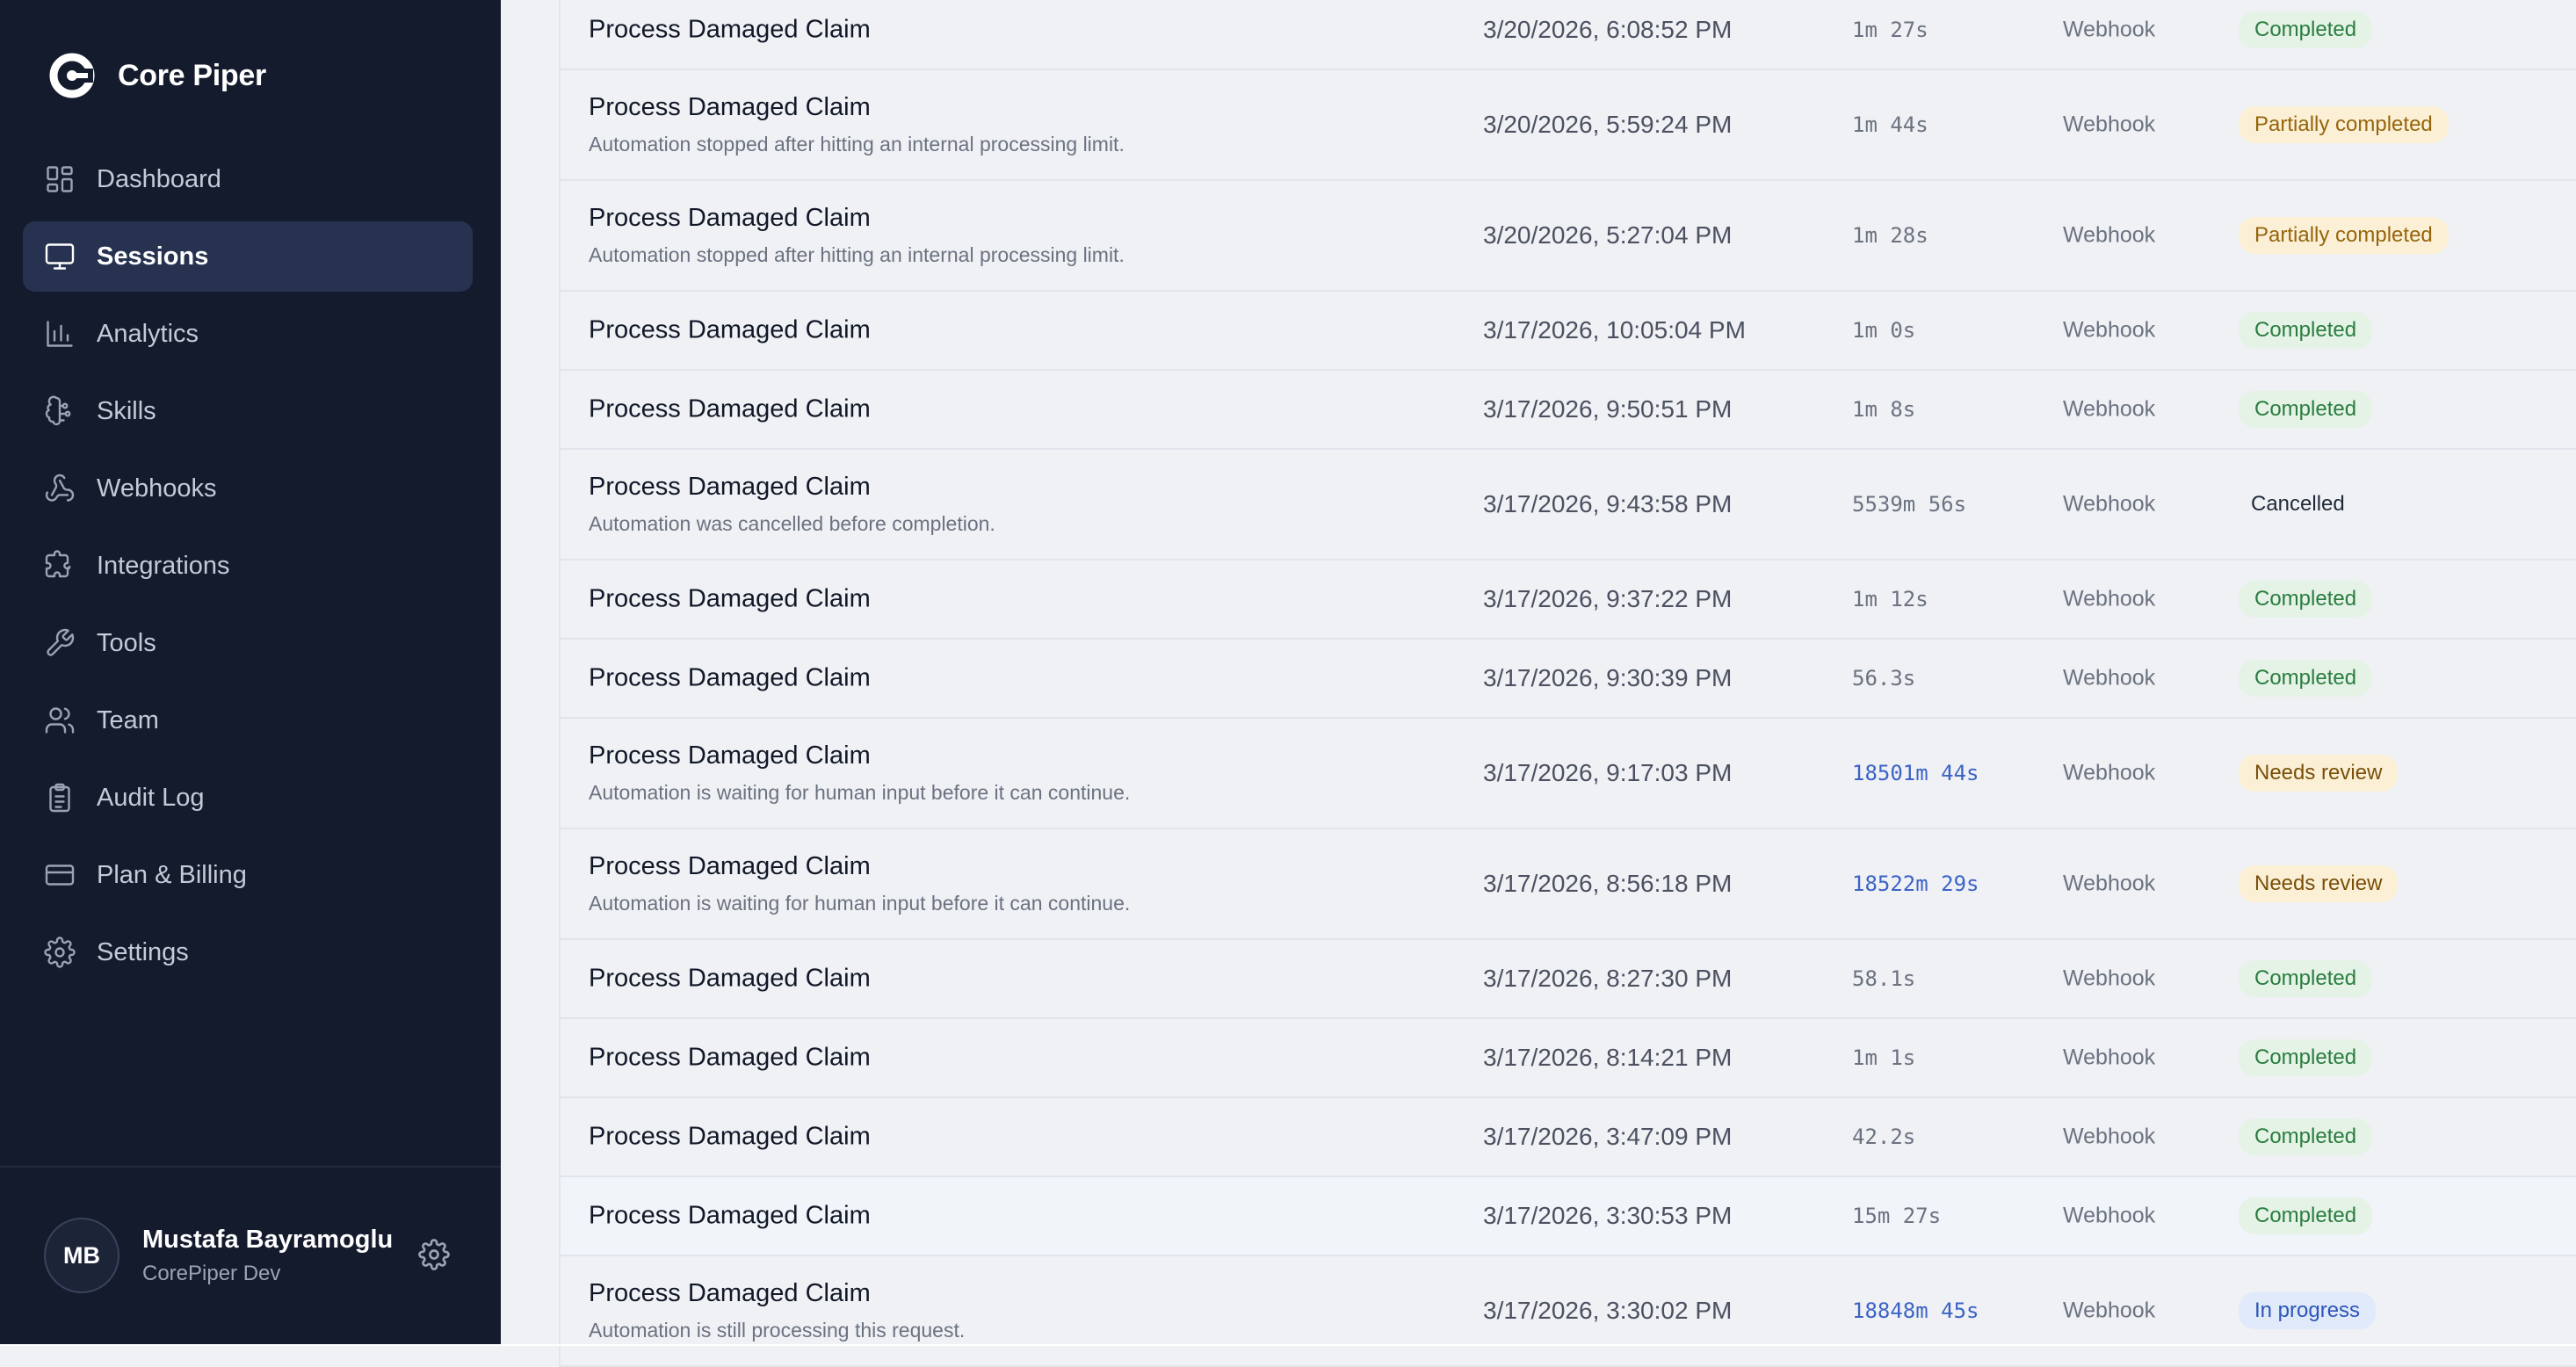 Image resolution: width=2576 pixels, height=1367 pixels. Describe the element at coordinates (2308, 1311) in the screenshot. I see `status-cell: In progress` at that location.